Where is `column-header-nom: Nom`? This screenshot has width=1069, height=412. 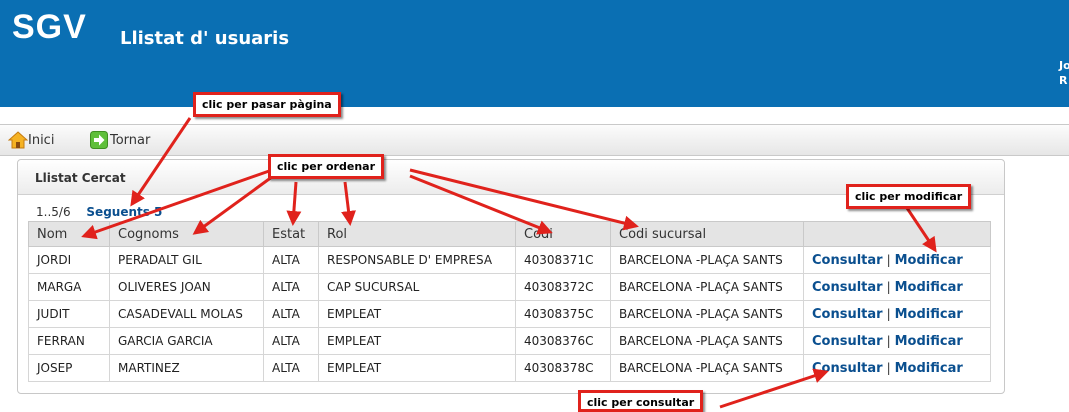 column-header-nom: Nom is located at coordinates (69, 234).